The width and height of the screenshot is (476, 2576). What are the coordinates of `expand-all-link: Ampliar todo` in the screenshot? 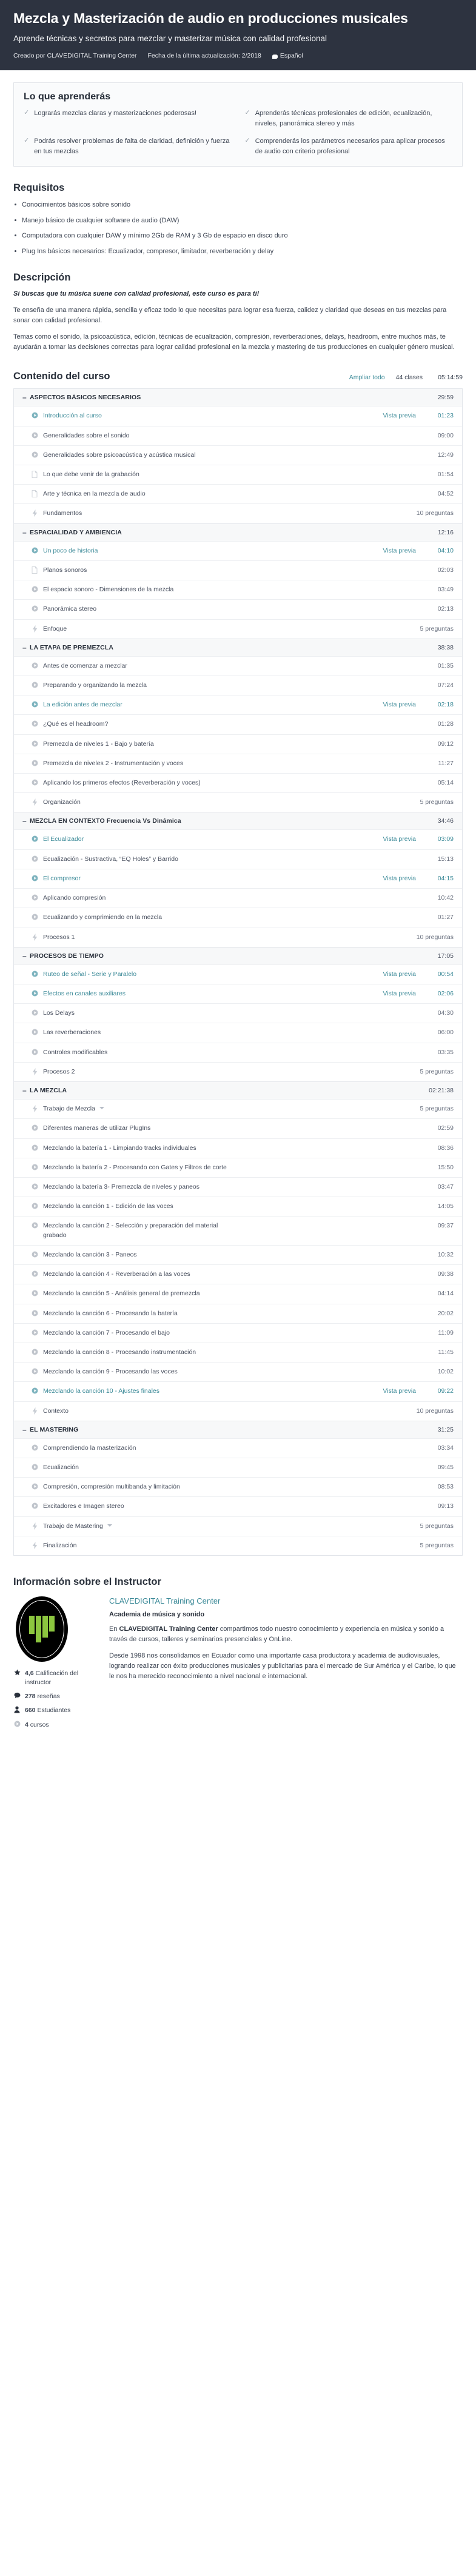 It's located at (367, 377).